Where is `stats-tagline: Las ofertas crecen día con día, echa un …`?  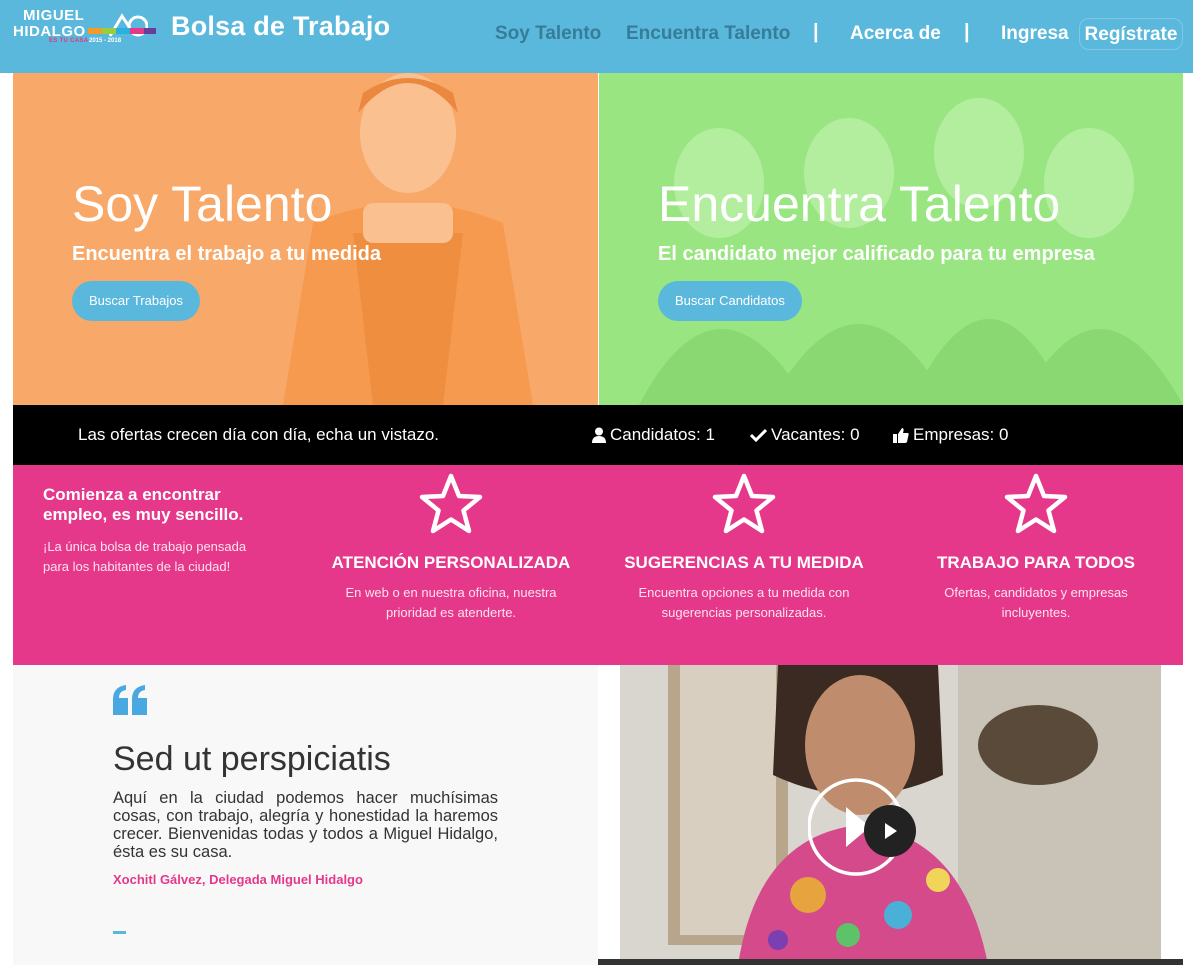
stats-tagline: Las ofertas crecen día con día, echa un … is located at coordinates (258, 434).